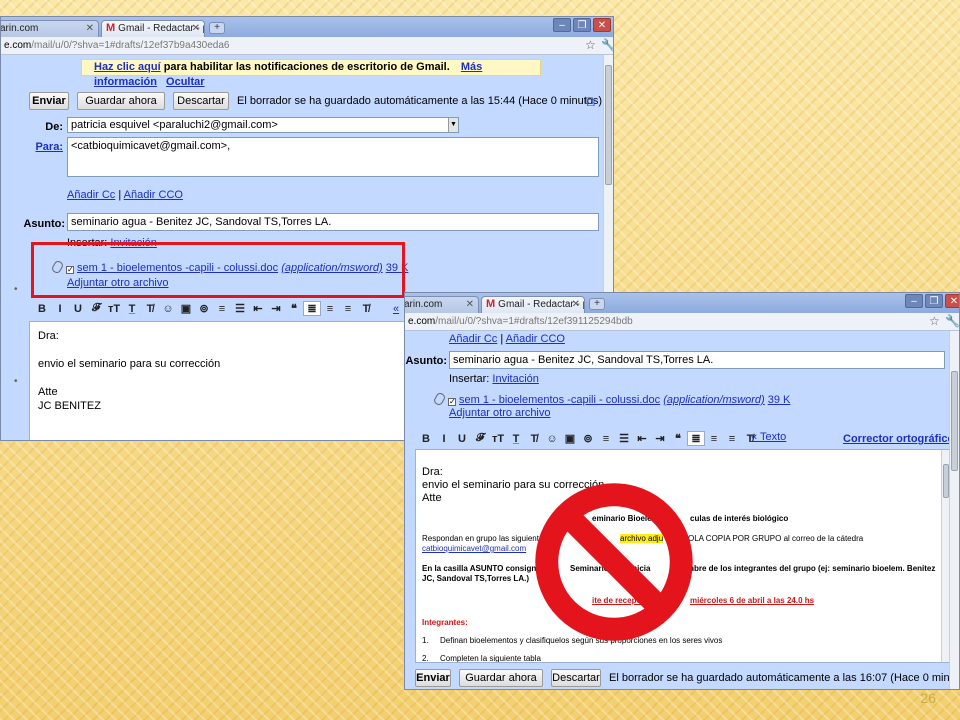 This screenshot has height=720, width=960. What do you see at coordinates (47, 147) in the screenshot?
I see `to-label-link: Para:` at bounding box center [47, 147].